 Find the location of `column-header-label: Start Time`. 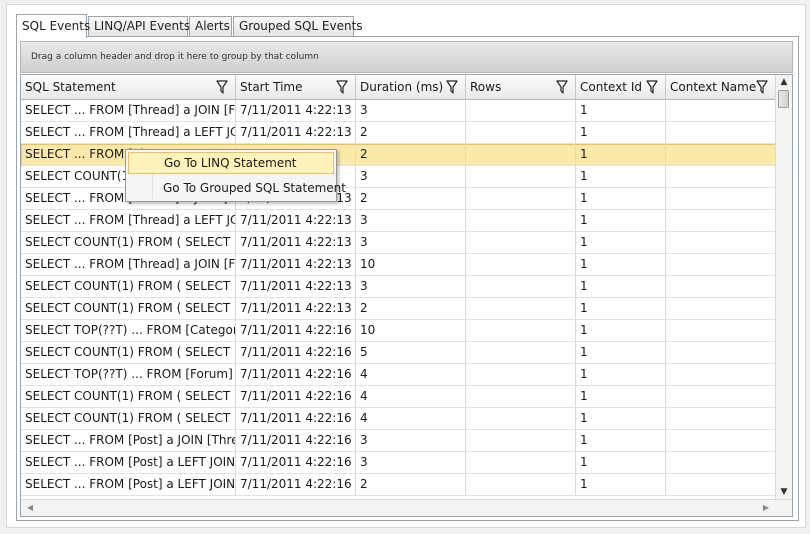

column-header-label: Start Time is located at coordinates (271, 87).